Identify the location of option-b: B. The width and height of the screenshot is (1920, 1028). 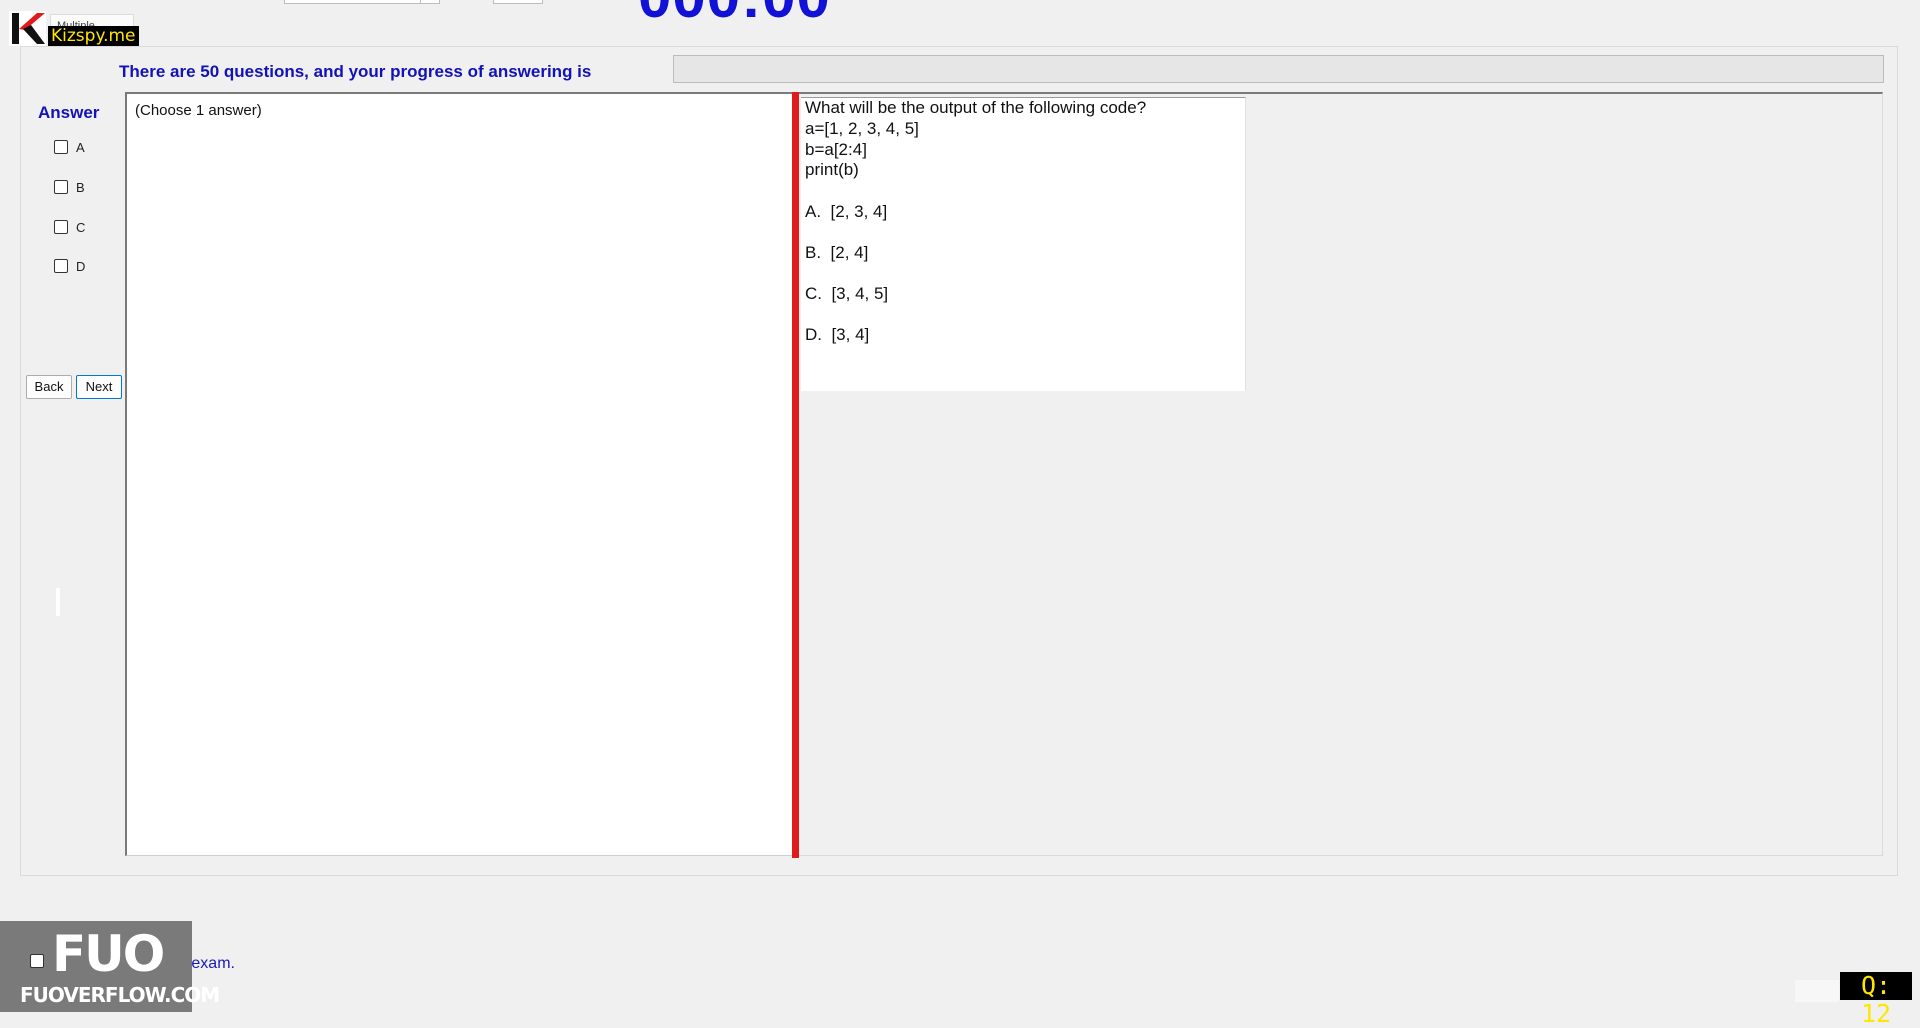
(69, 187).